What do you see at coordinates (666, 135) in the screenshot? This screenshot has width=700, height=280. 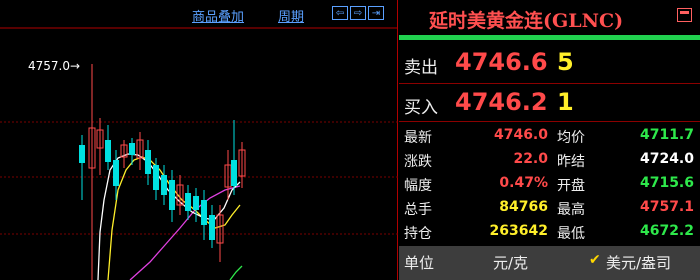 I see `quote-value: 4711.7` at bounding box center [666, 135].